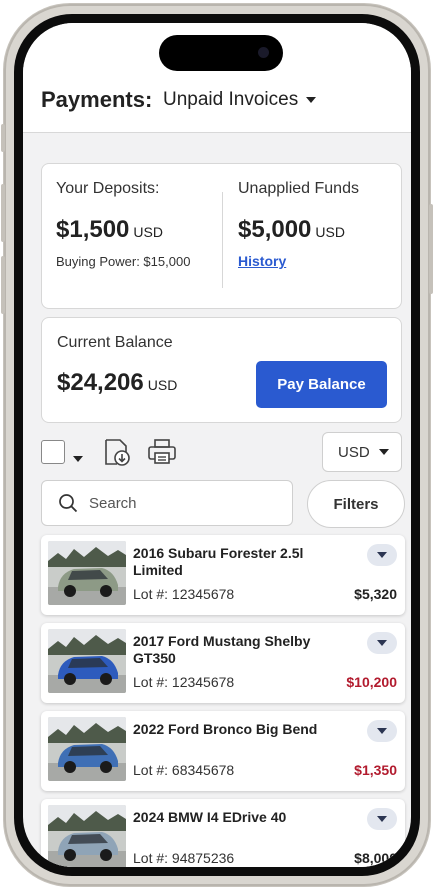  I want to click on vehicle-price: $5,320, so click(375, 594).